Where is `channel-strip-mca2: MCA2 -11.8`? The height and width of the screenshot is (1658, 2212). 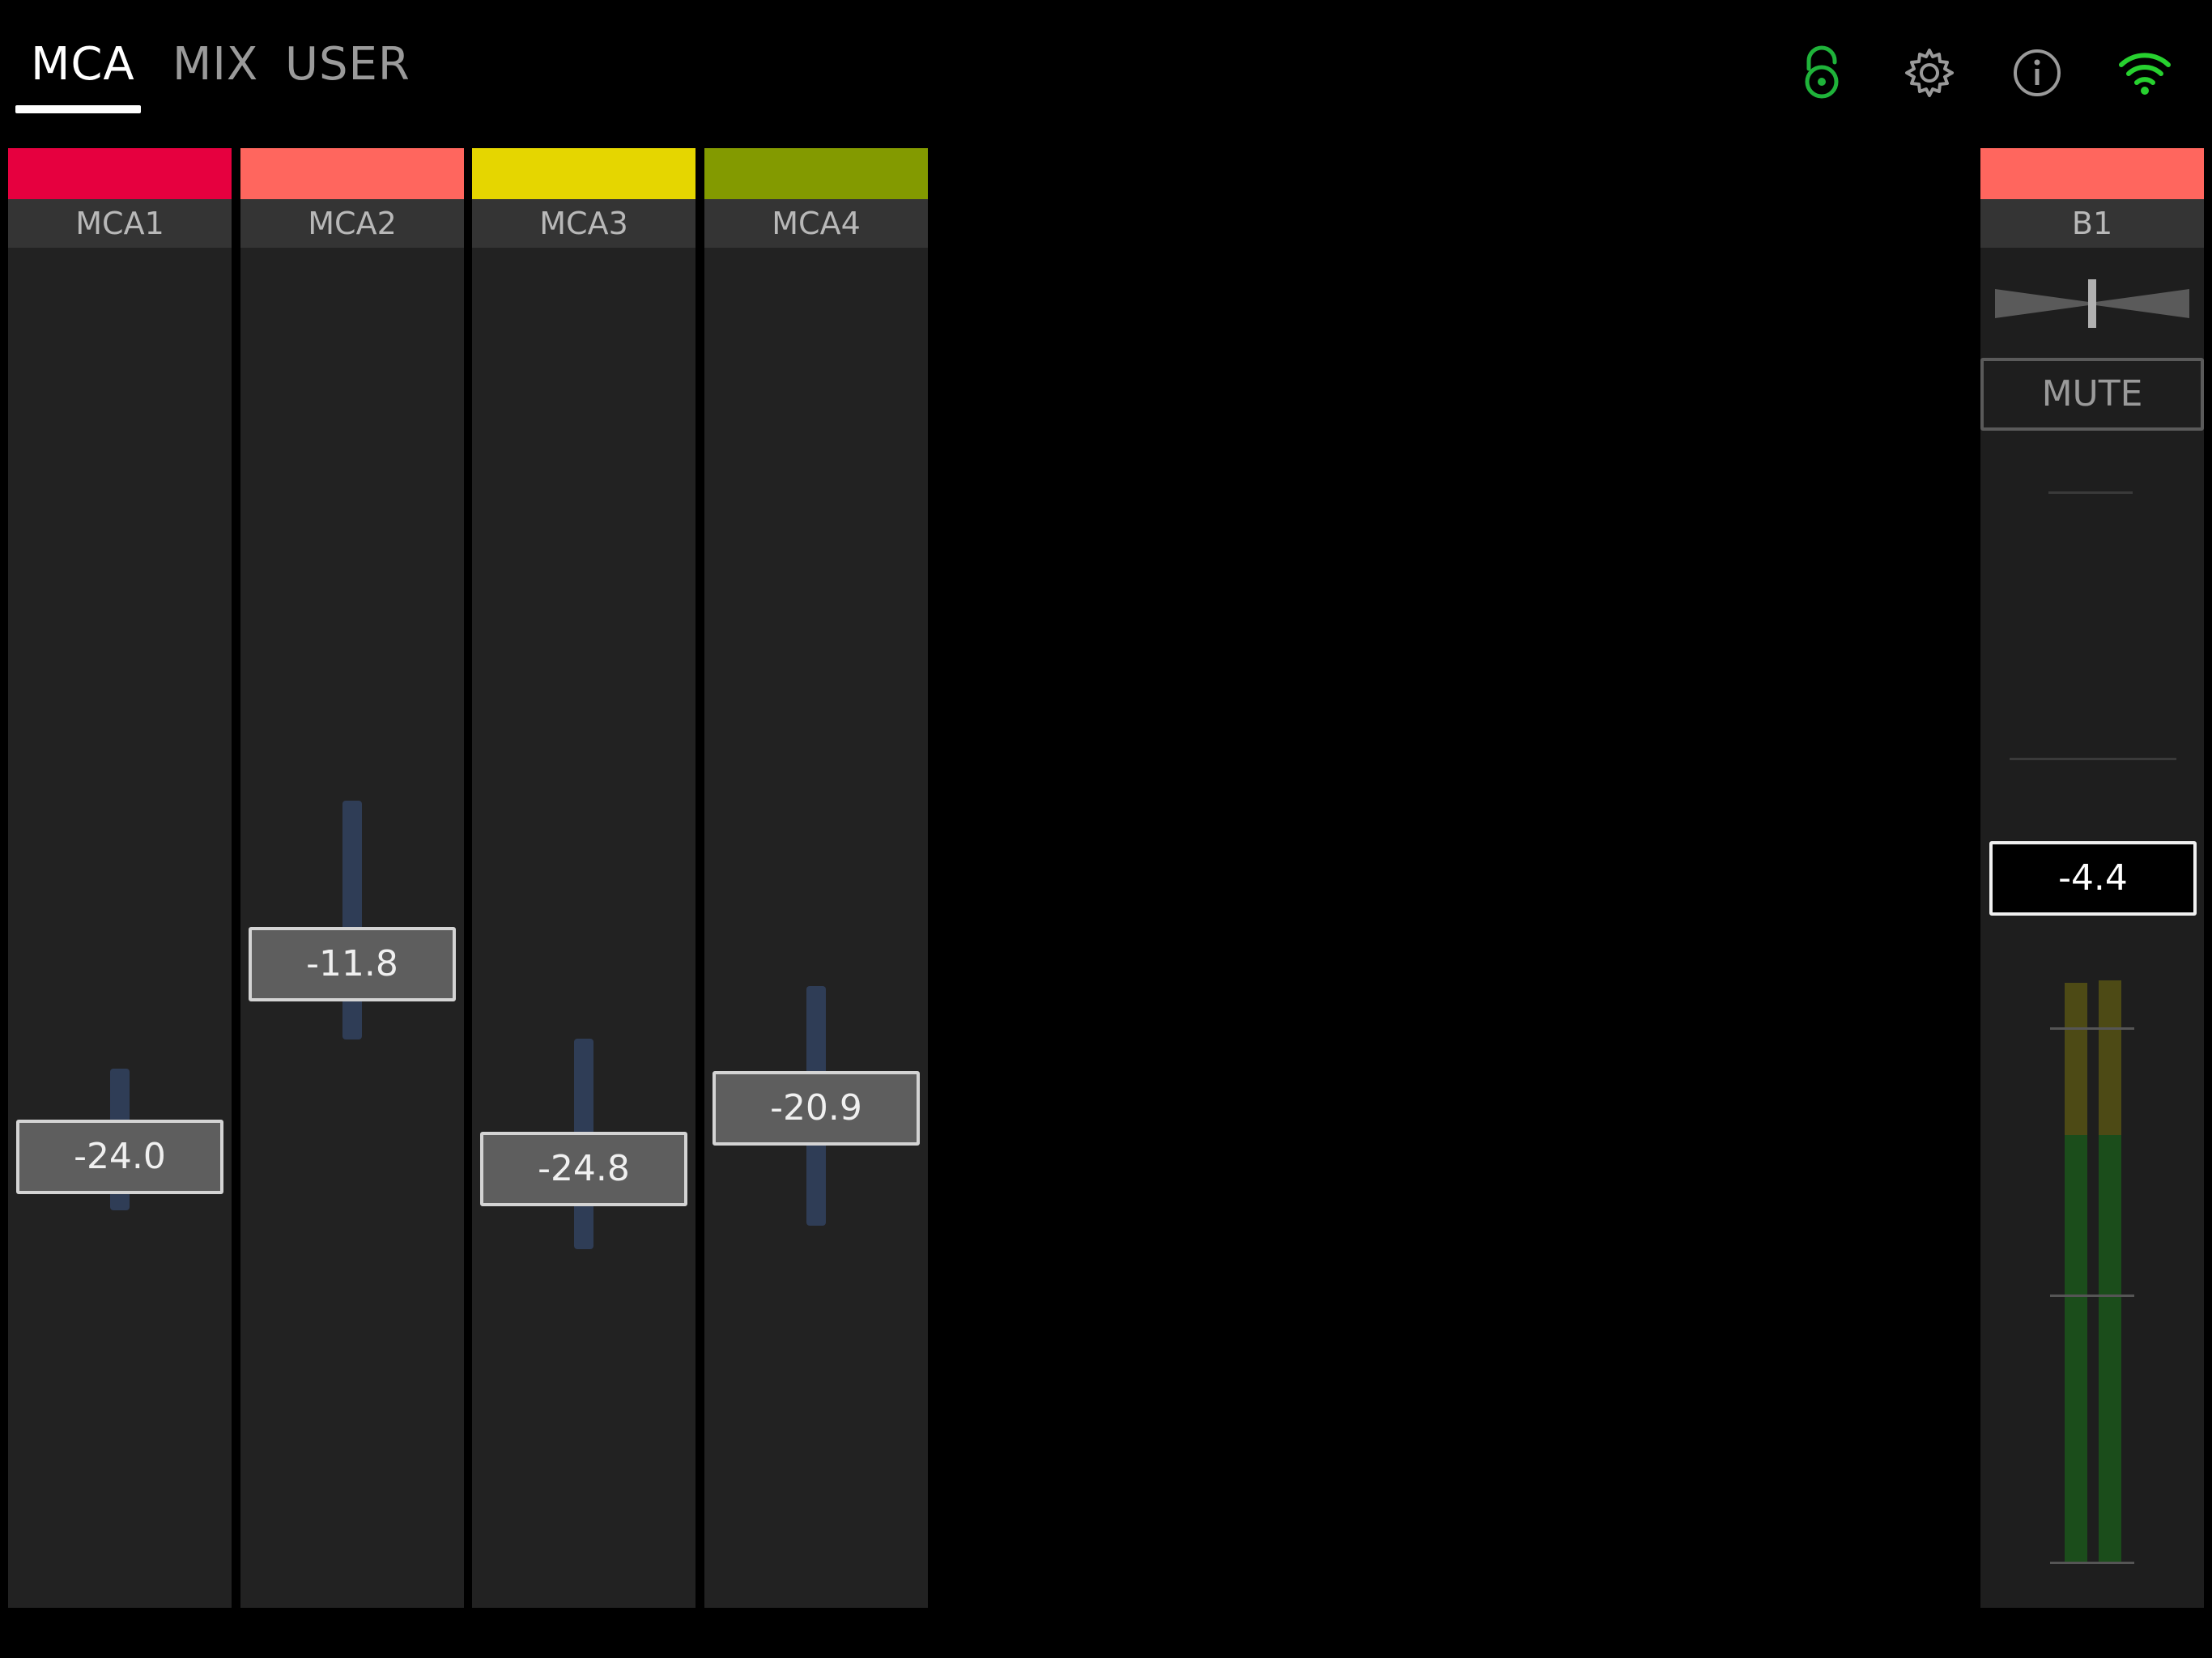
channel-strip-mca2: MCA2 -11.8 is located at coordinates (352, 878).